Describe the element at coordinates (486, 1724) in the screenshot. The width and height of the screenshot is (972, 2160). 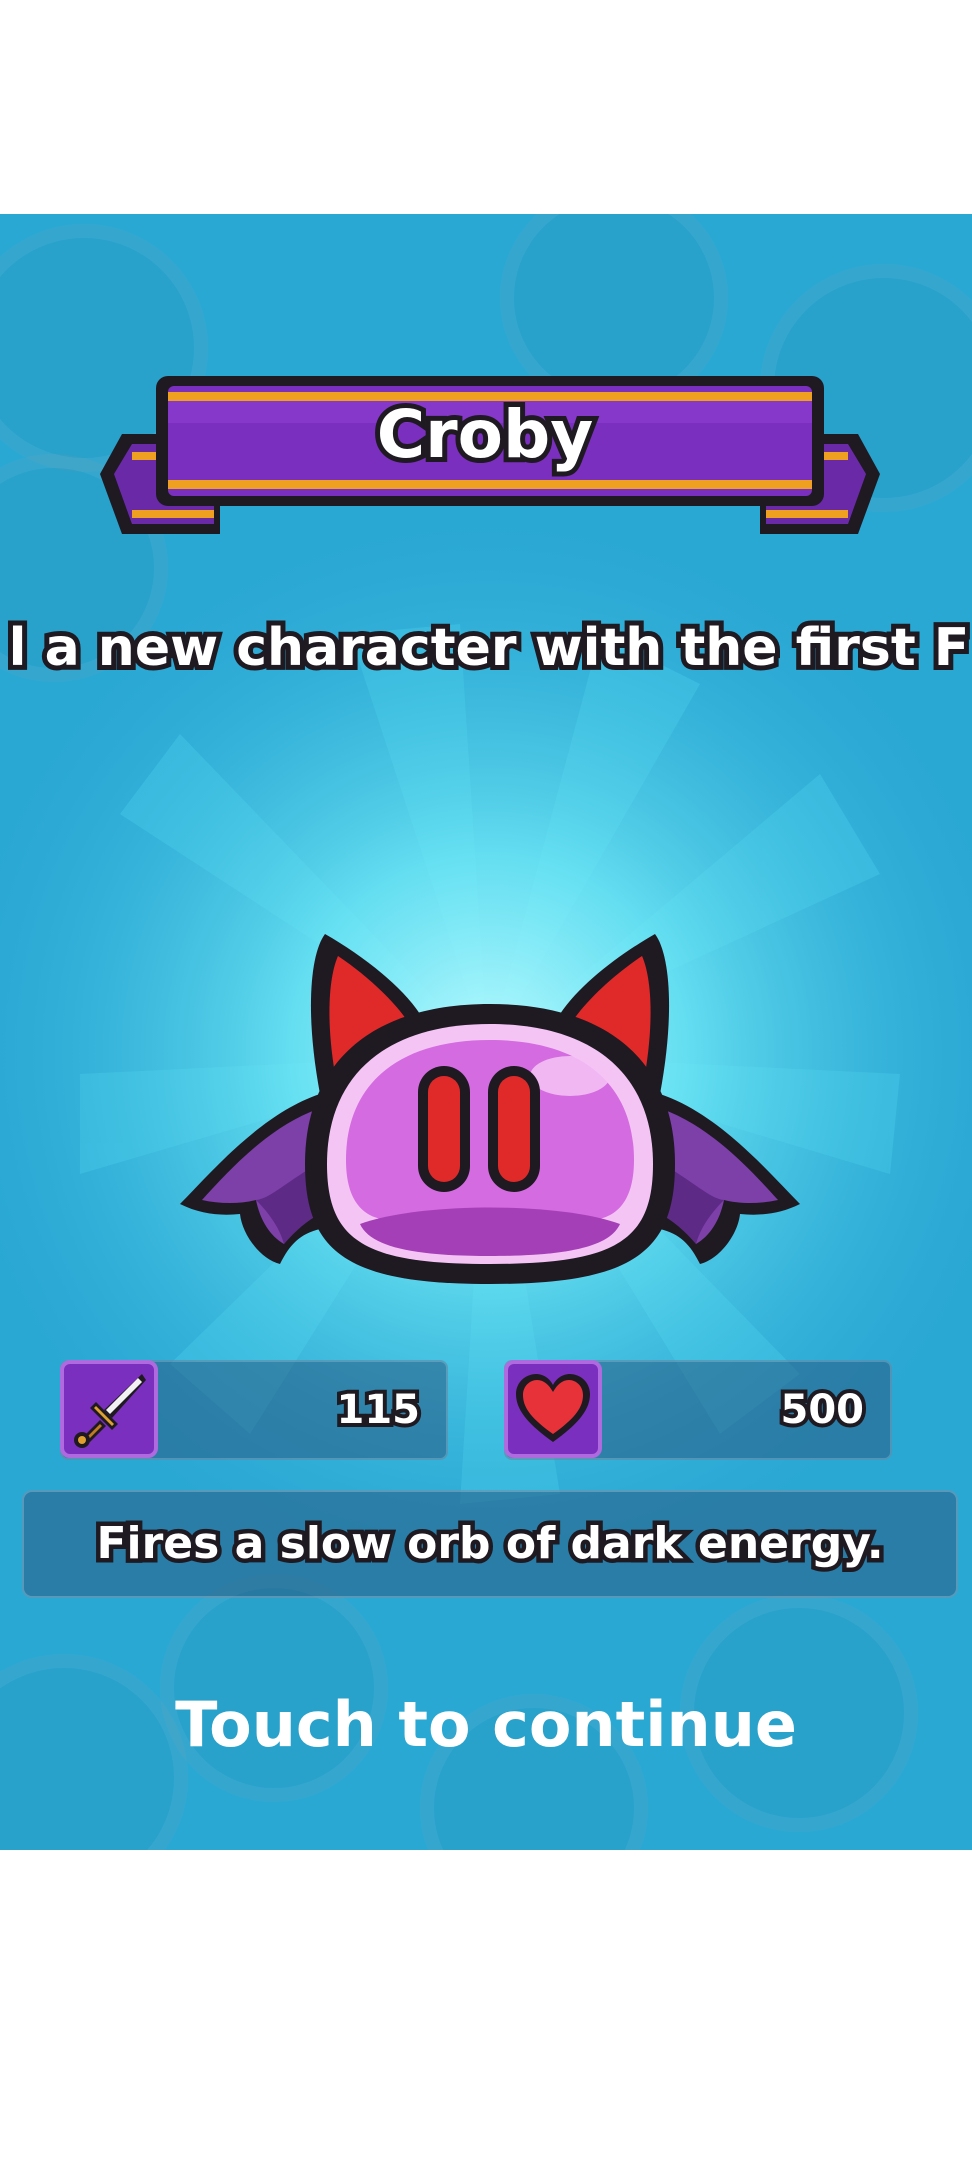
I see `touch-to-continue-prompt: Touch to continue` at that location.